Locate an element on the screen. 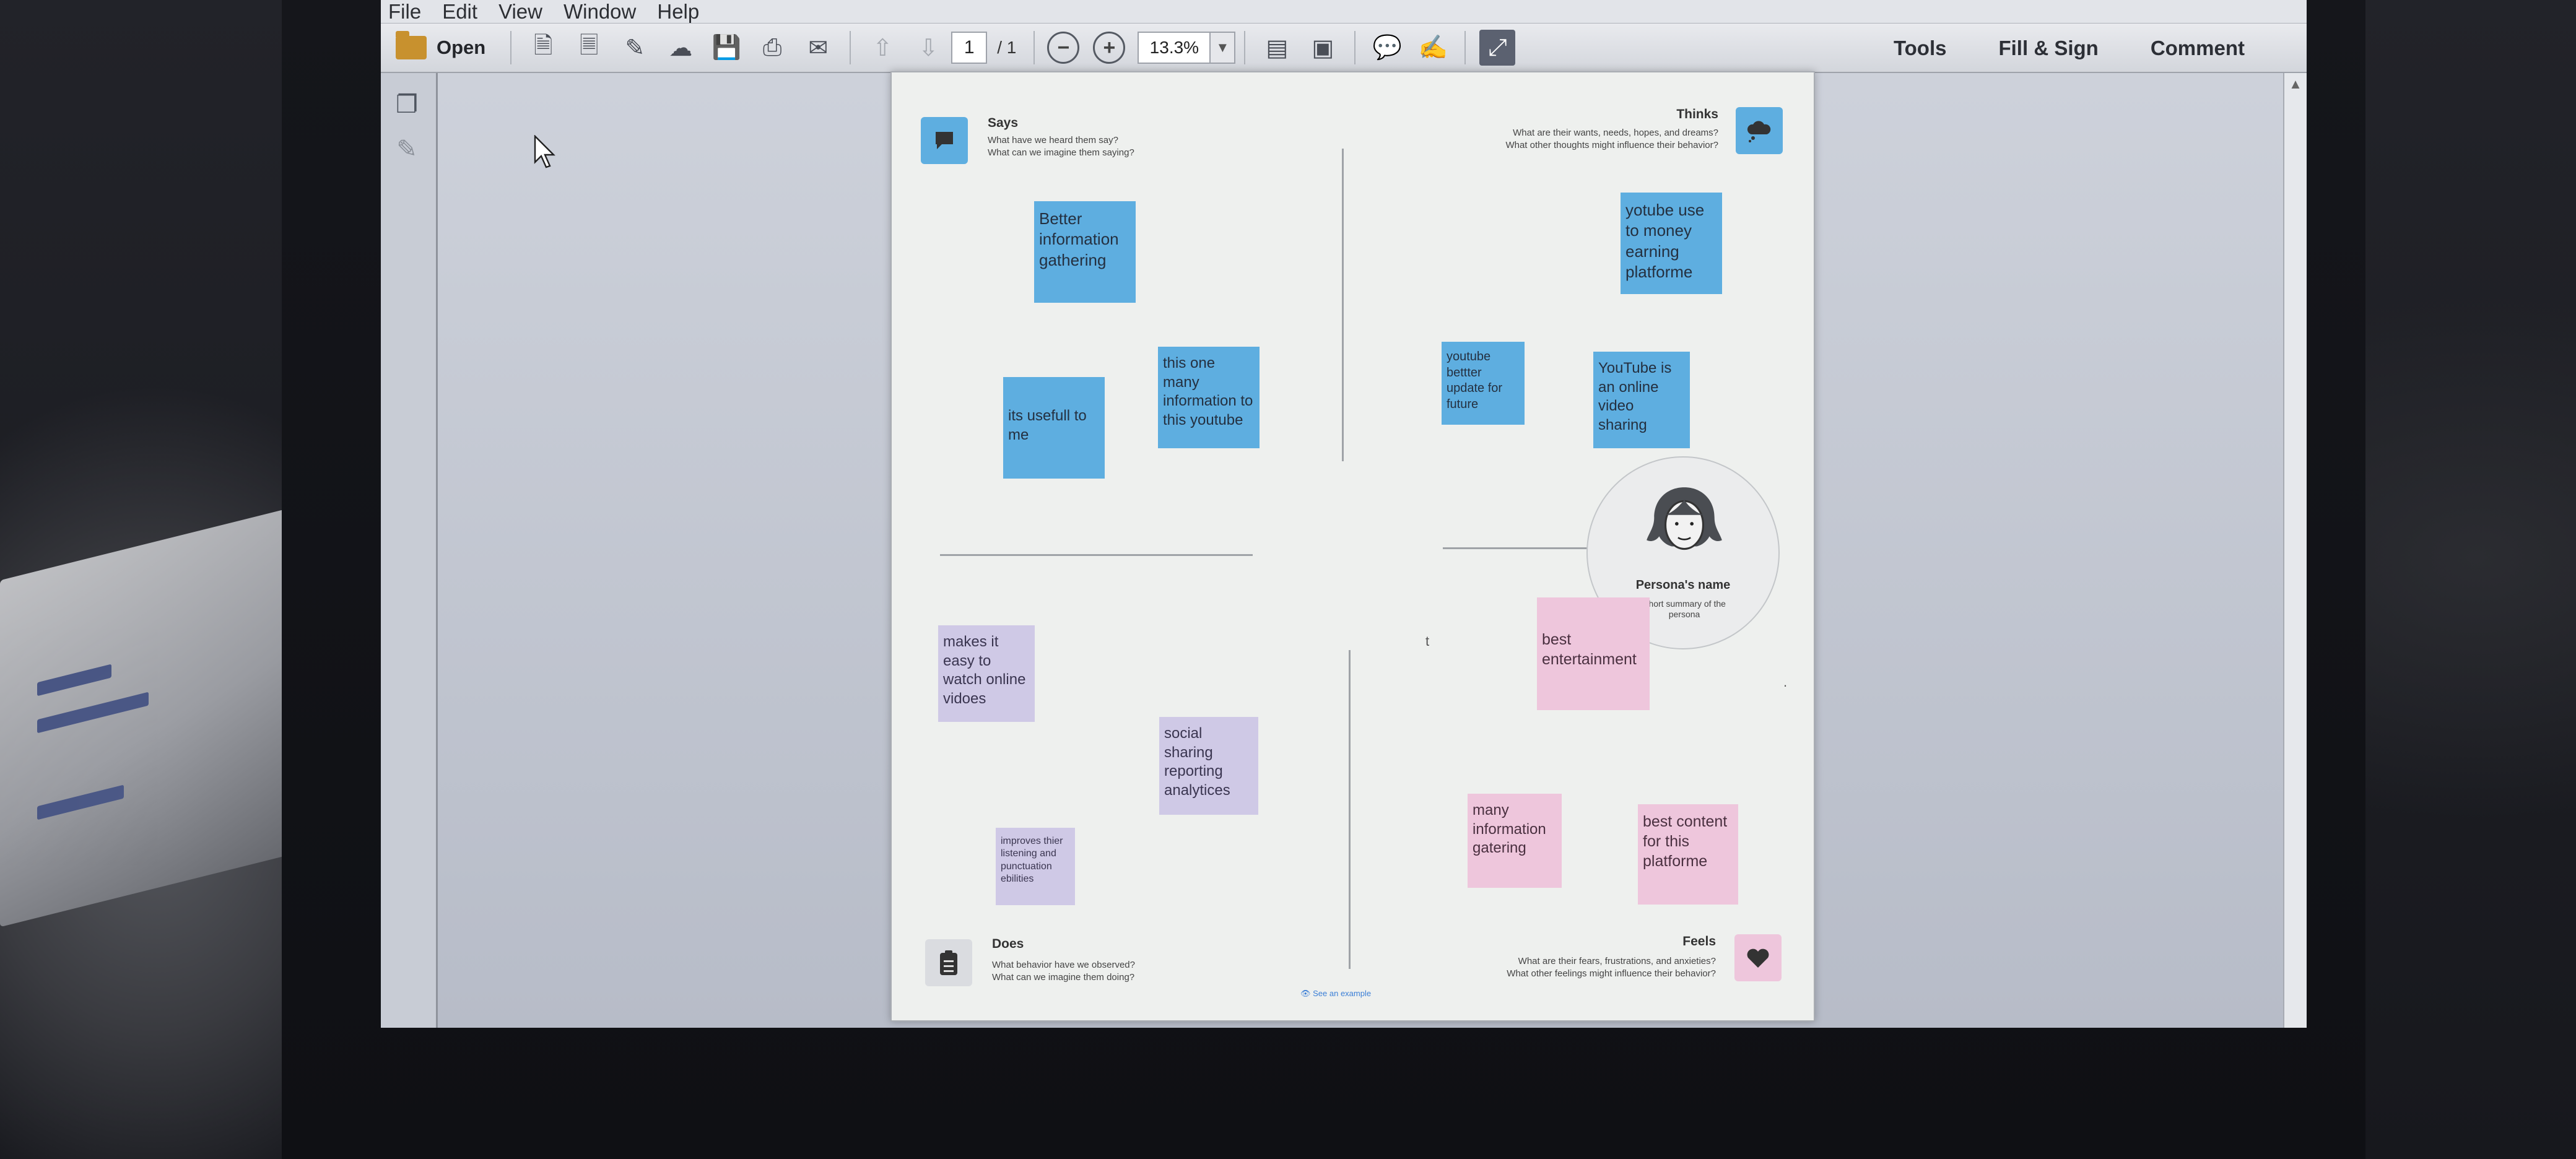  stray-mark: t is located at coordinates (1427, 641).